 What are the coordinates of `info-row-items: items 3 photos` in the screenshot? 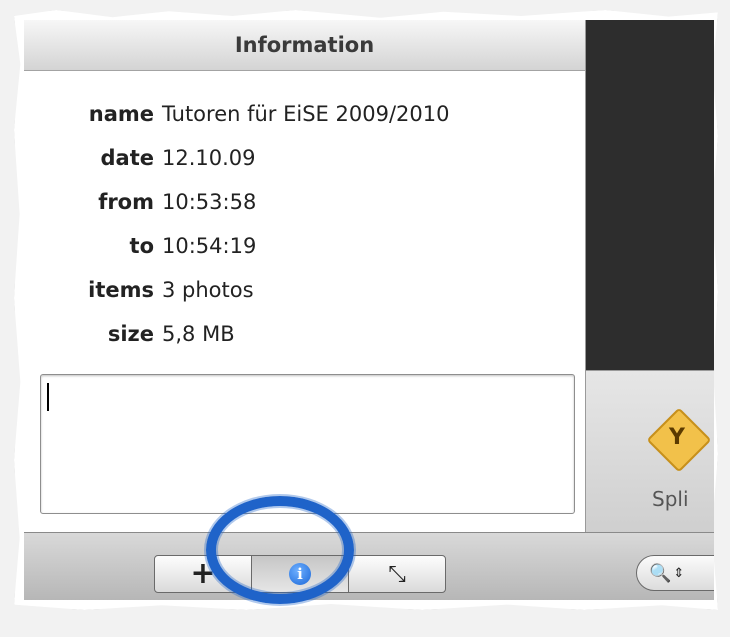 It's located at (304, 290).